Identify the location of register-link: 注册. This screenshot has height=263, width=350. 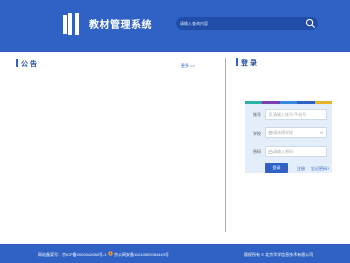
(301, 169).